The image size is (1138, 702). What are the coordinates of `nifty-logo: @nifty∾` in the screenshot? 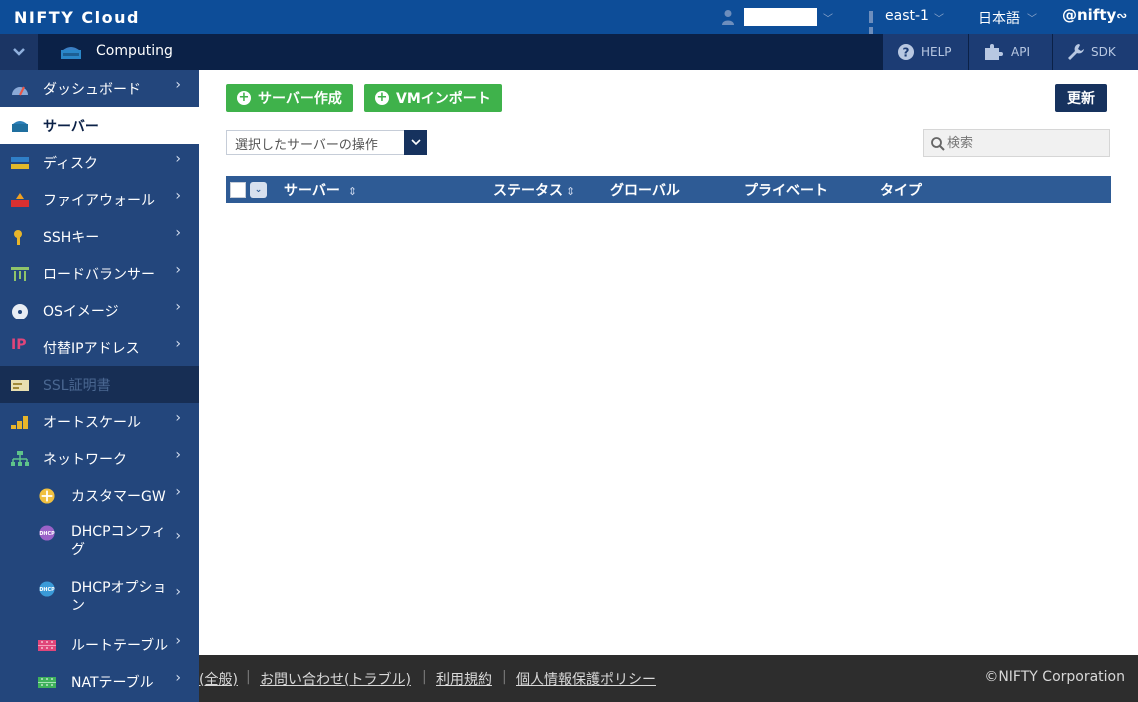 It's located at (1094, 15).